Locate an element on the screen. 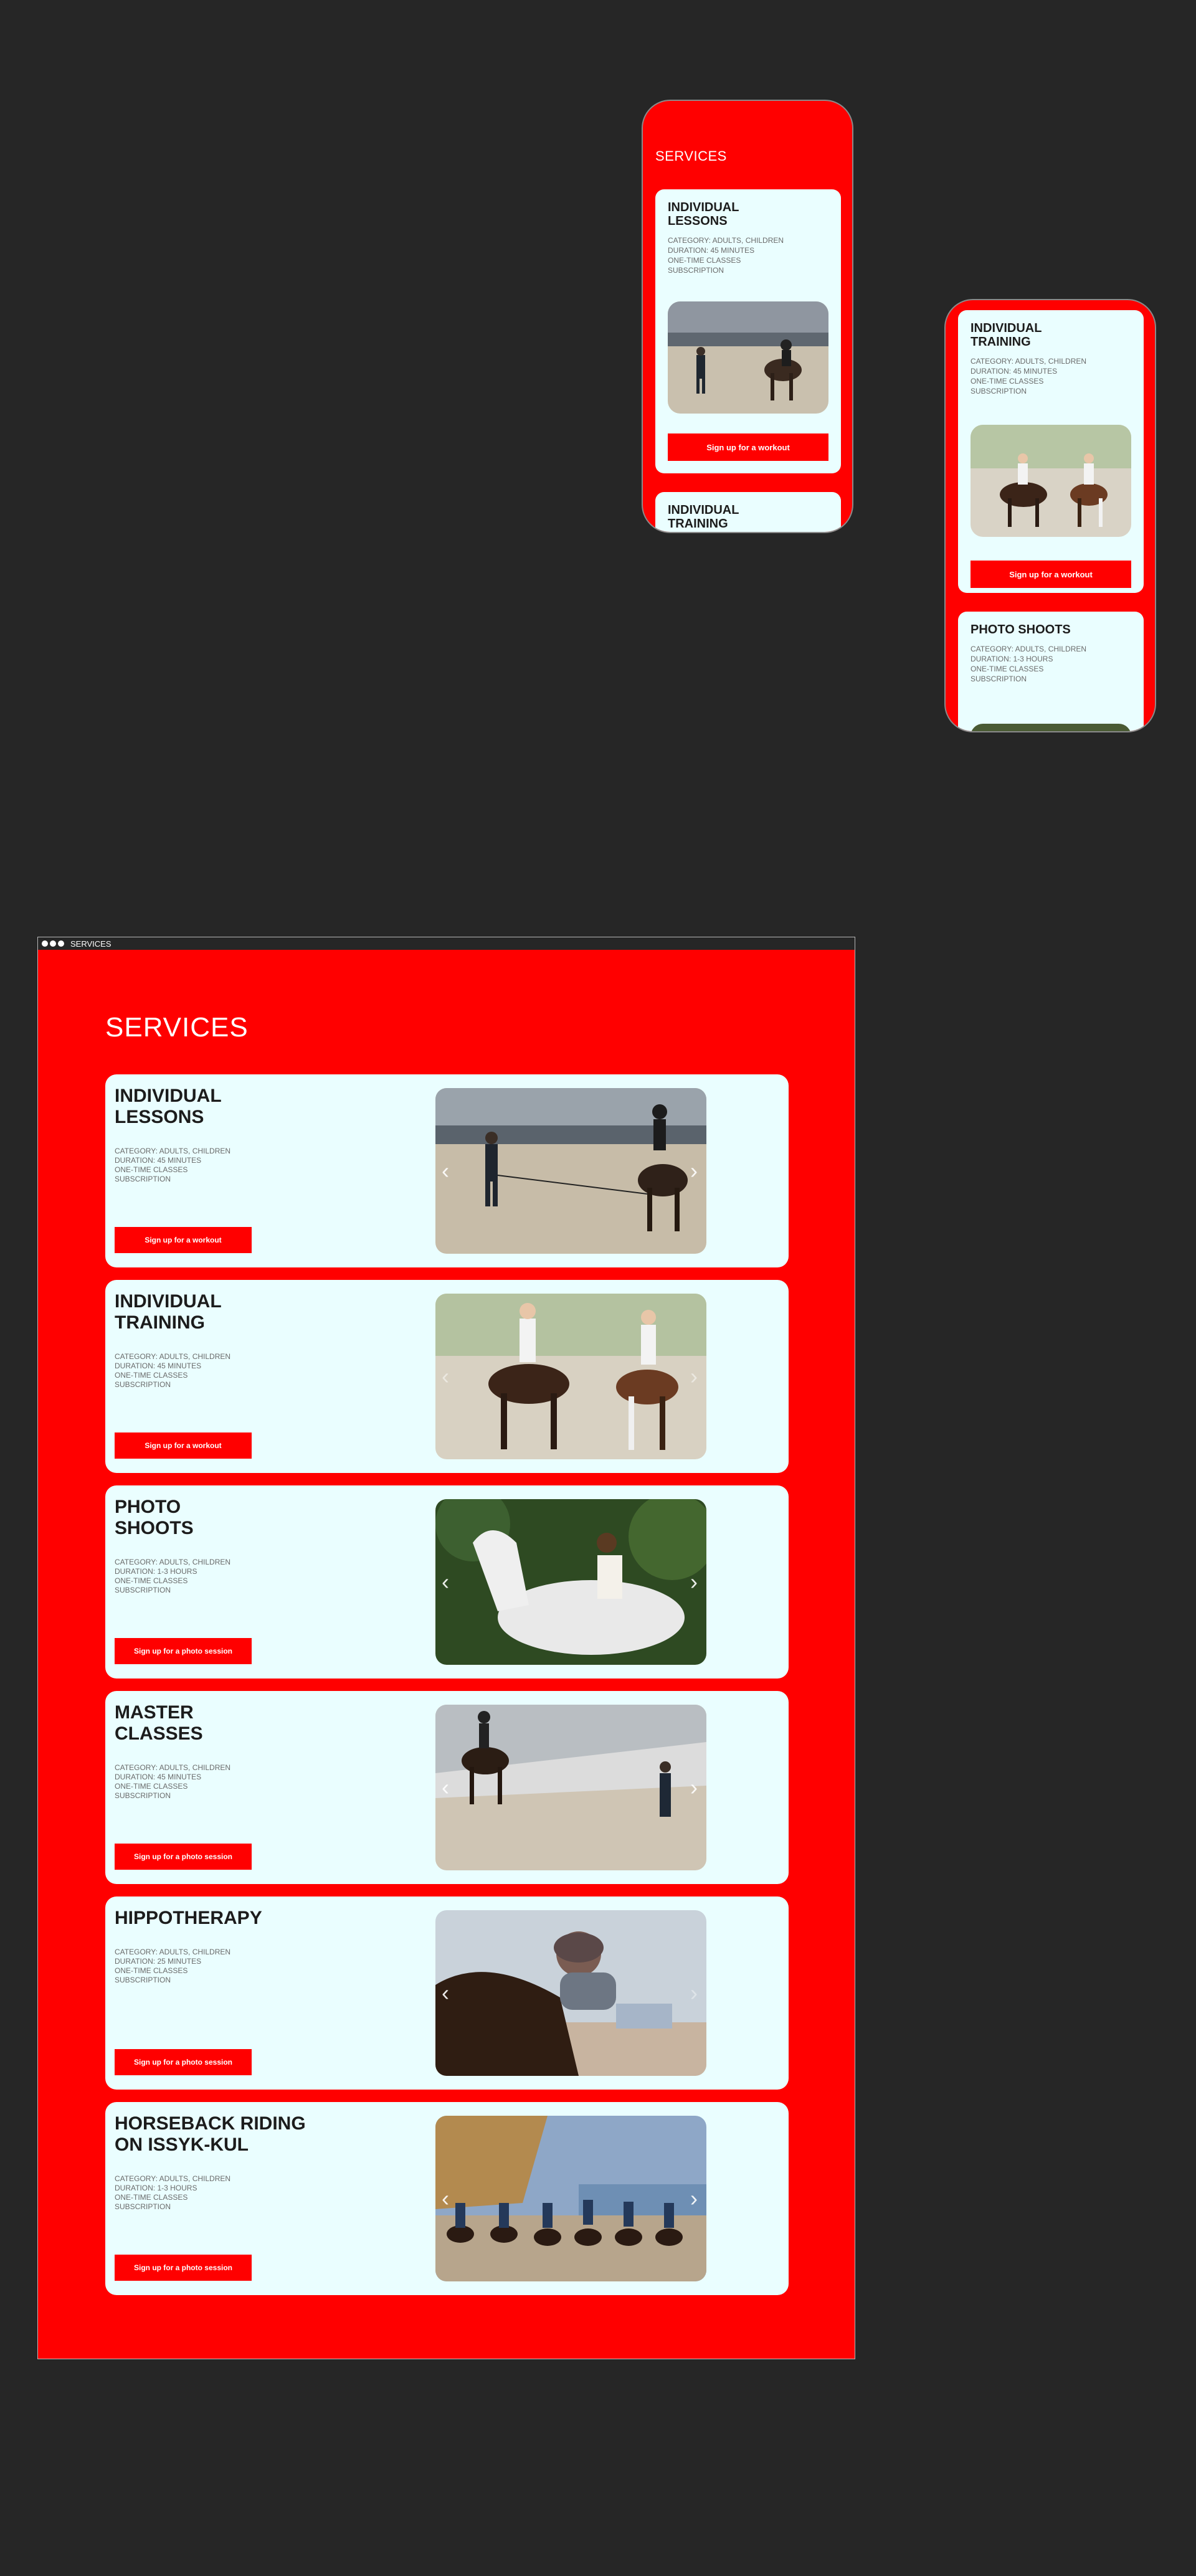  window-title: SERVICES is located at coordinates (91, 944).